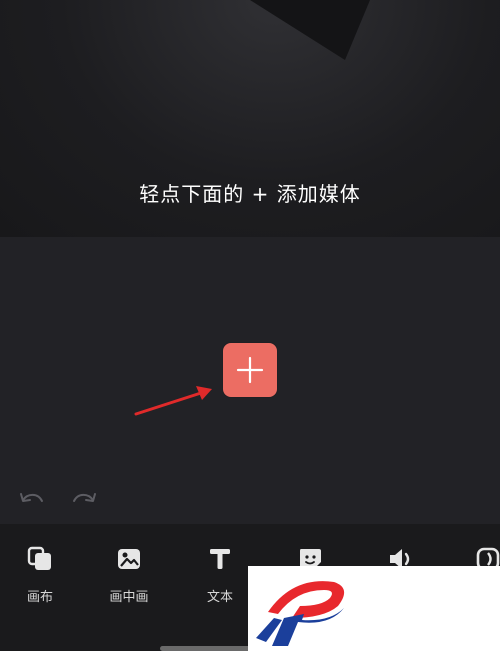  I want to click on redo-icon, so click(84, 498).